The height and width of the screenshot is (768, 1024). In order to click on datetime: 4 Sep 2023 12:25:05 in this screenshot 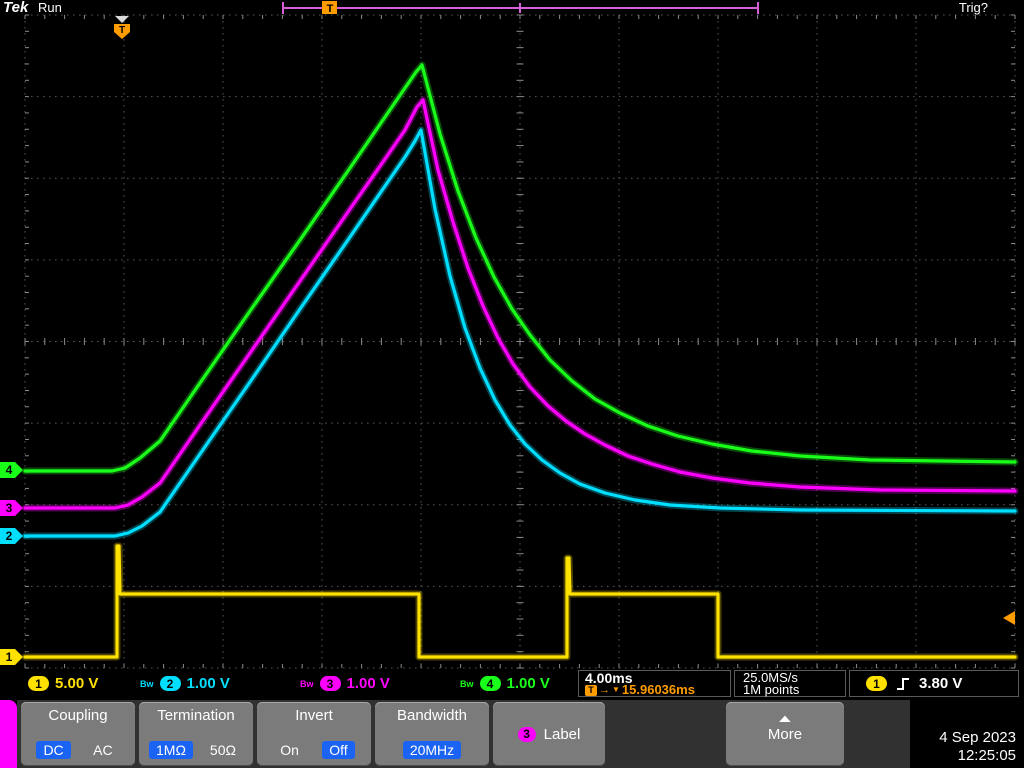, I will do `click(977, 747)`.